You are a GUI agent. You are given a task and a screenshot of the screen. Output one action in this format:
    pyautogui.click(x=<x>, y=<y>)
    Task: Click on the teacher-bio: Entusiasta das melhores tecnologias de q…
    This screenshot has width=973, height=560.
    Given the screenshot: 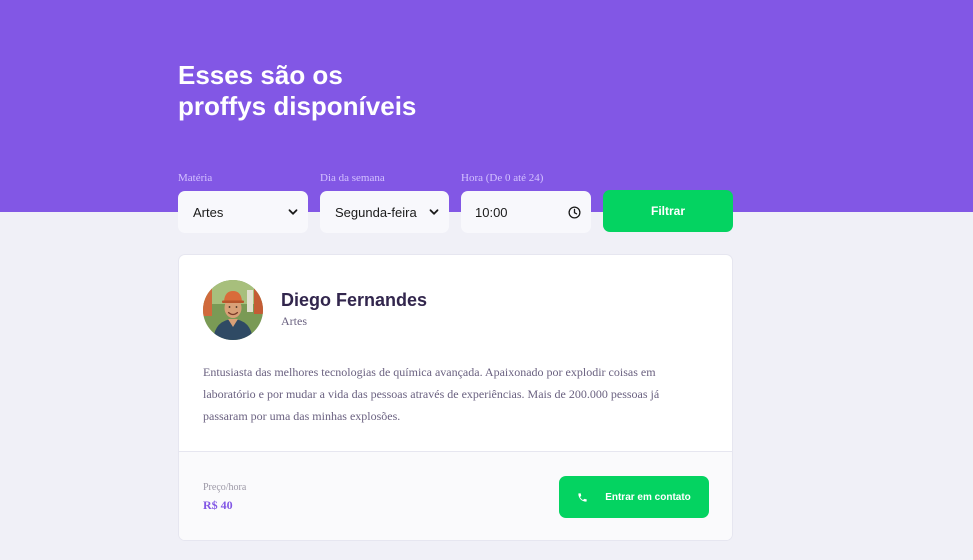 What is the action you would take?
    pyautogui.click(x=431, y=394)
    